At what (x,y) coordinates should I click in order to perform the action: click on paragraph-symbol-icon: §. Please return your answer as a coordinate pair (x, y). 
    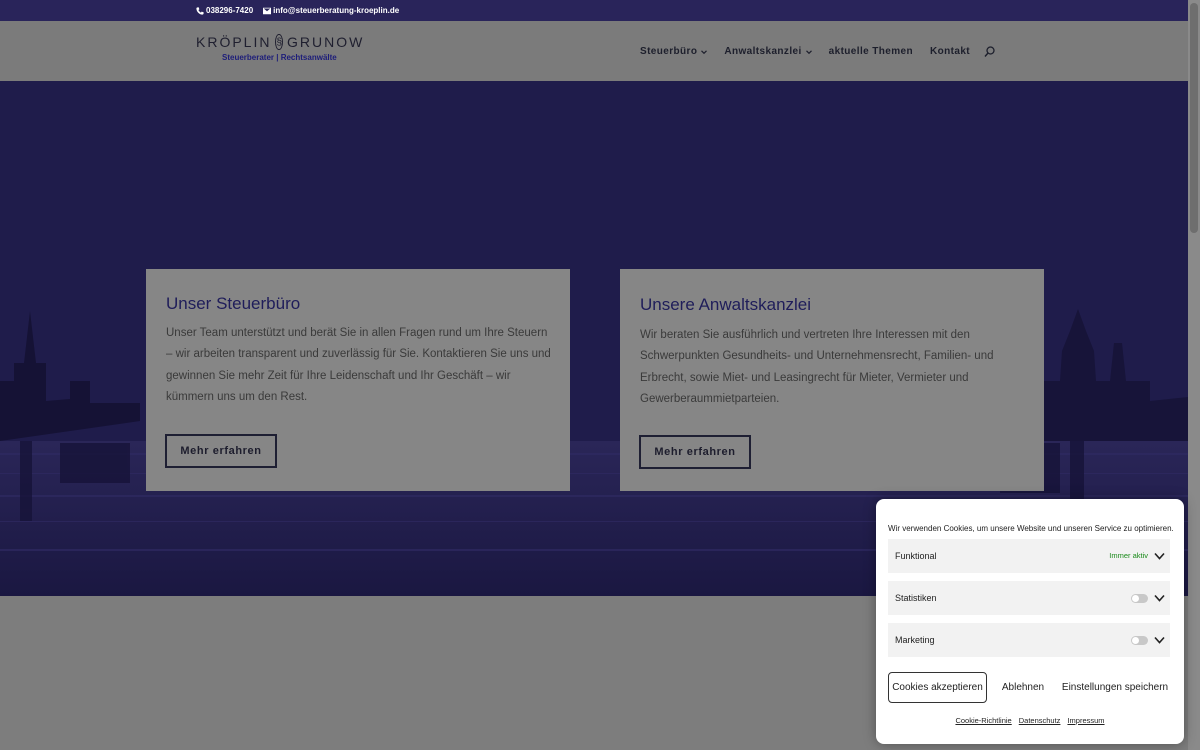
    Looking at the image, I should click on (279, 42).